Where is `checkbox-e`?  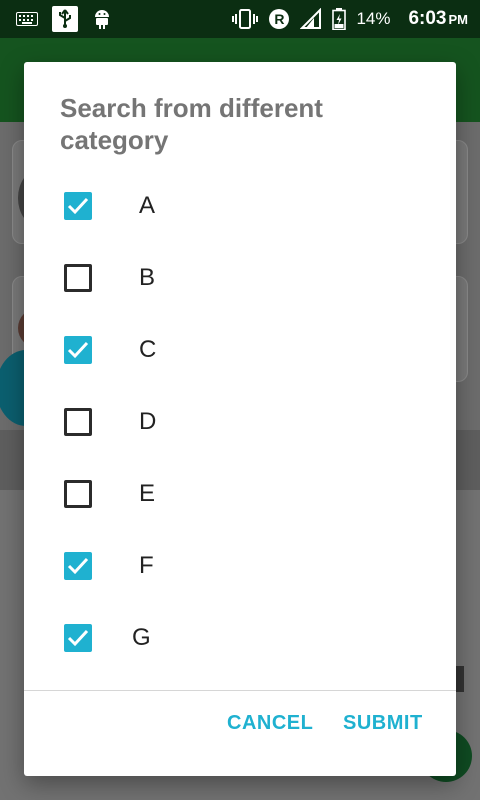 checkbox-e is located at coordinates (78, 494).